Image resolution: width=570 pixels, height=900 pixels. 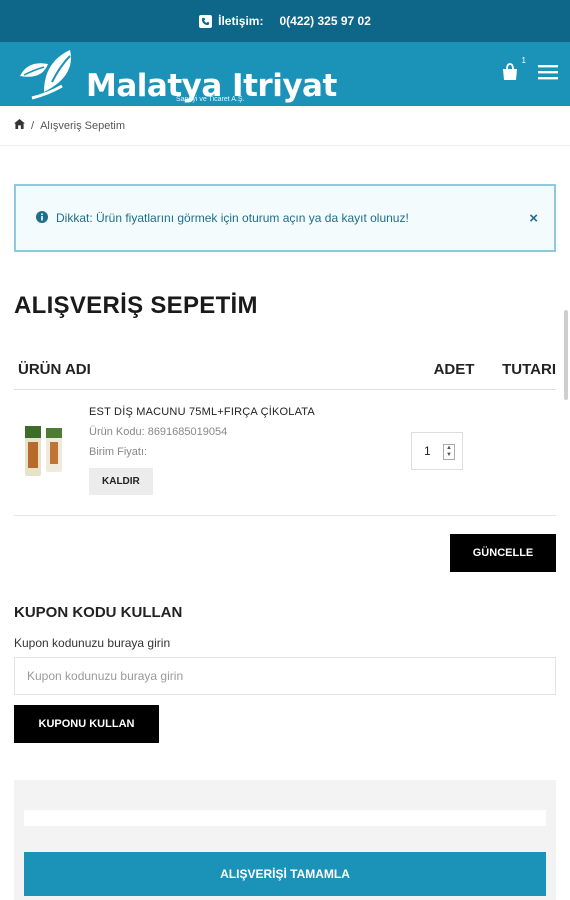 What do you see at coordinates (121, 481) in the screenshot?
I see `remove-item-button: KALDIR` at bounding box center [121, 481].